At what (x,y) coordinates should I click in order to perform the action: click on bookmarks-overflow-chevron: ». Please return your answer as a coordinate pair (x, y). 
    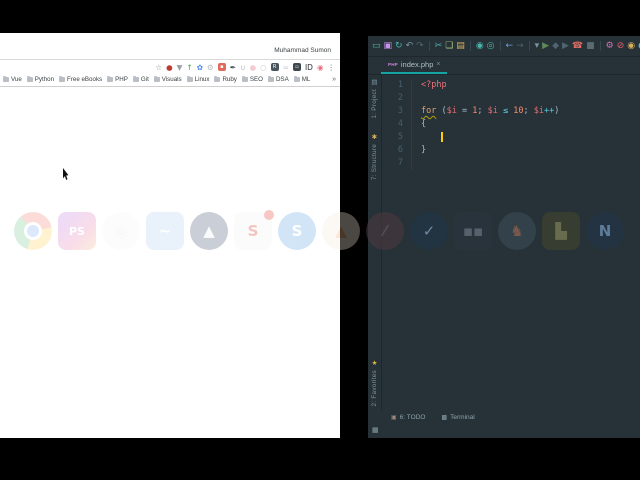
    Looking at the image, I should click on (334, 79).